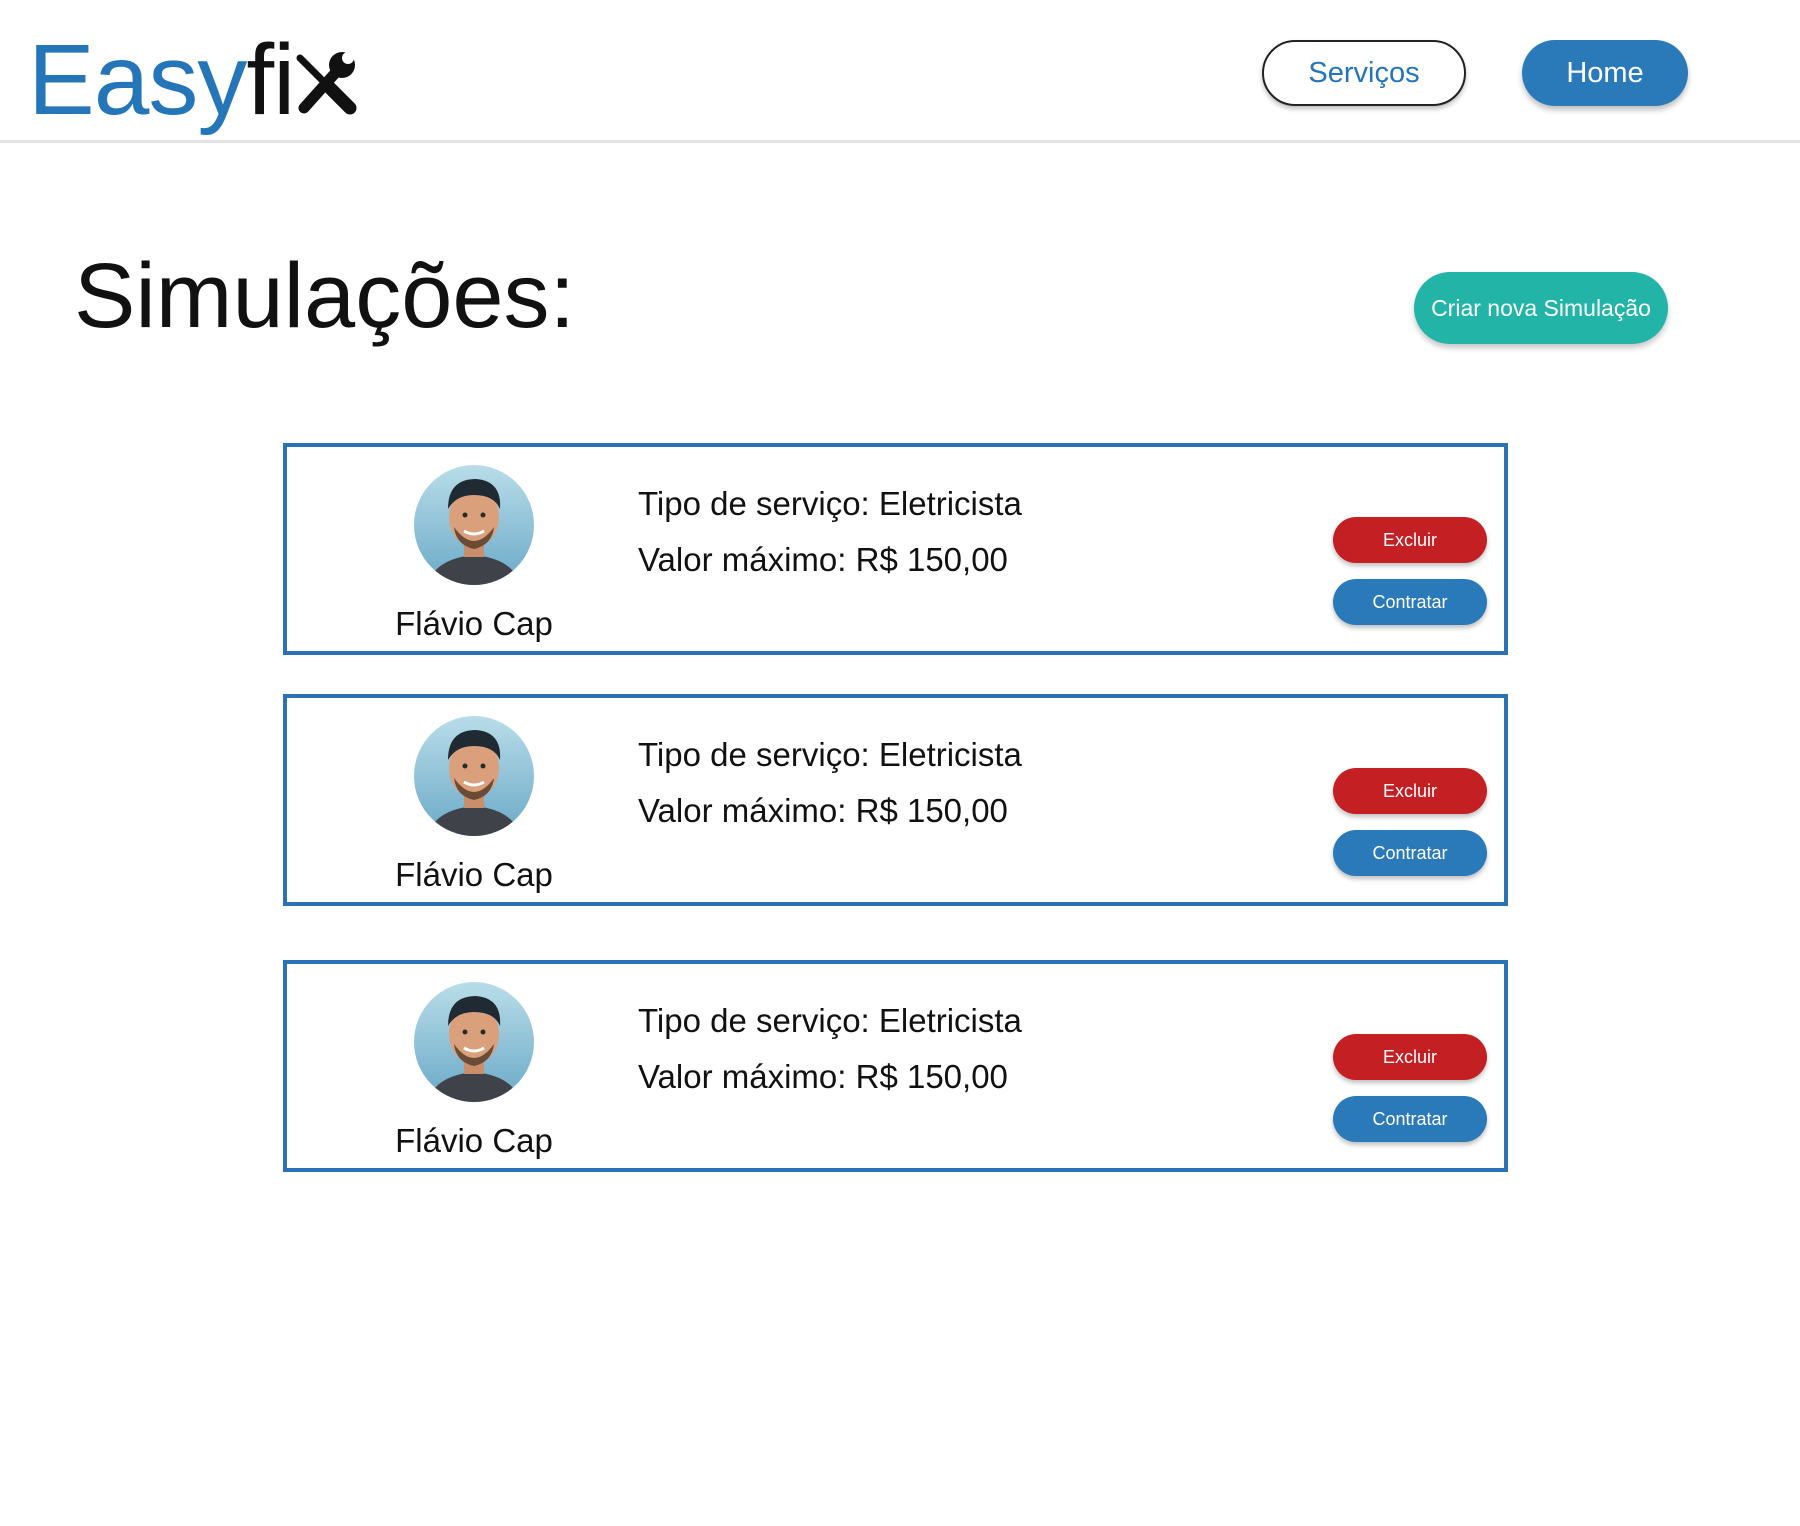  What do you see at coordinates (1605, 73) in the screenshot?
I see `nav-home-button: Home` at bounding box center [1605, 73].